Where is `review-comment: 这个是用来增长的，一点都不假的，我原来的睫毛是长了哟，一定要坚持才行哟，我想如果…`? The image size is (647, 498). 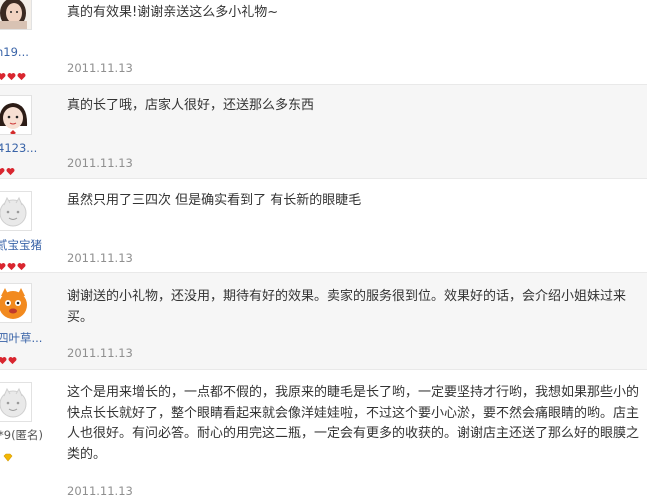 review-comment: 这个是用来增长的，一点都不假的，我原来的睫毛是长了哟，一定要坚持才行哟，我想如果… is located at coordinates (353, 423).